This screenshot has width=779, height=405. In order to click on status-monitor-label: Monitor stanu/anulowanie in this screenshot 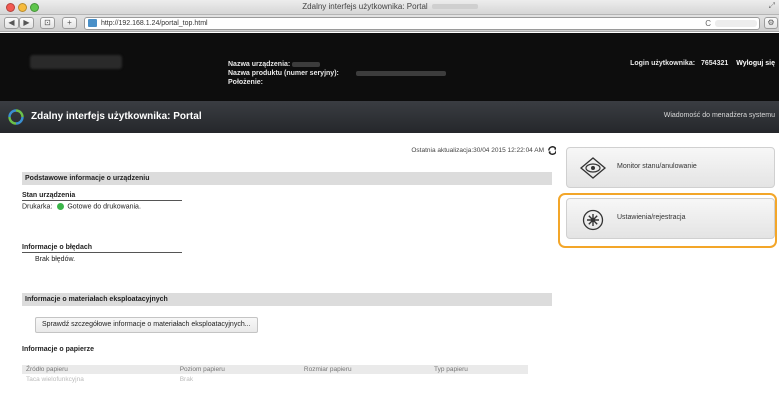, I will do `click(657, 166)`.